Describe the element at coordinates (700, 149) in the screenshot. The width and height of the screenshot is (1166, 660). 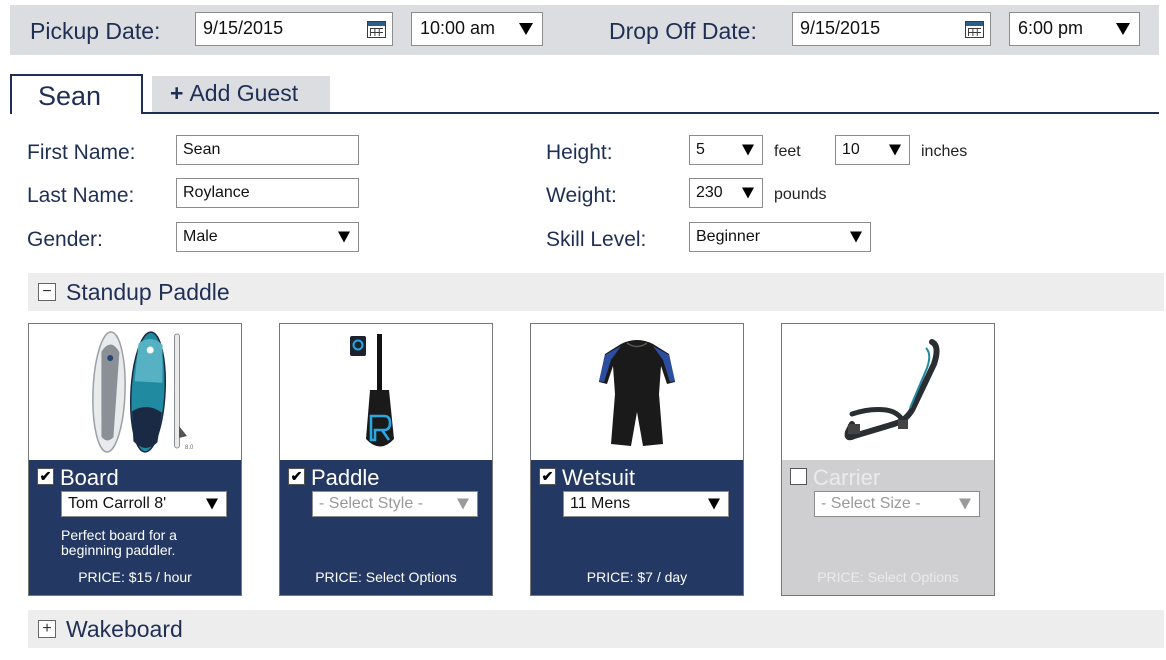
I see `height-feet-value: 5` at that location.